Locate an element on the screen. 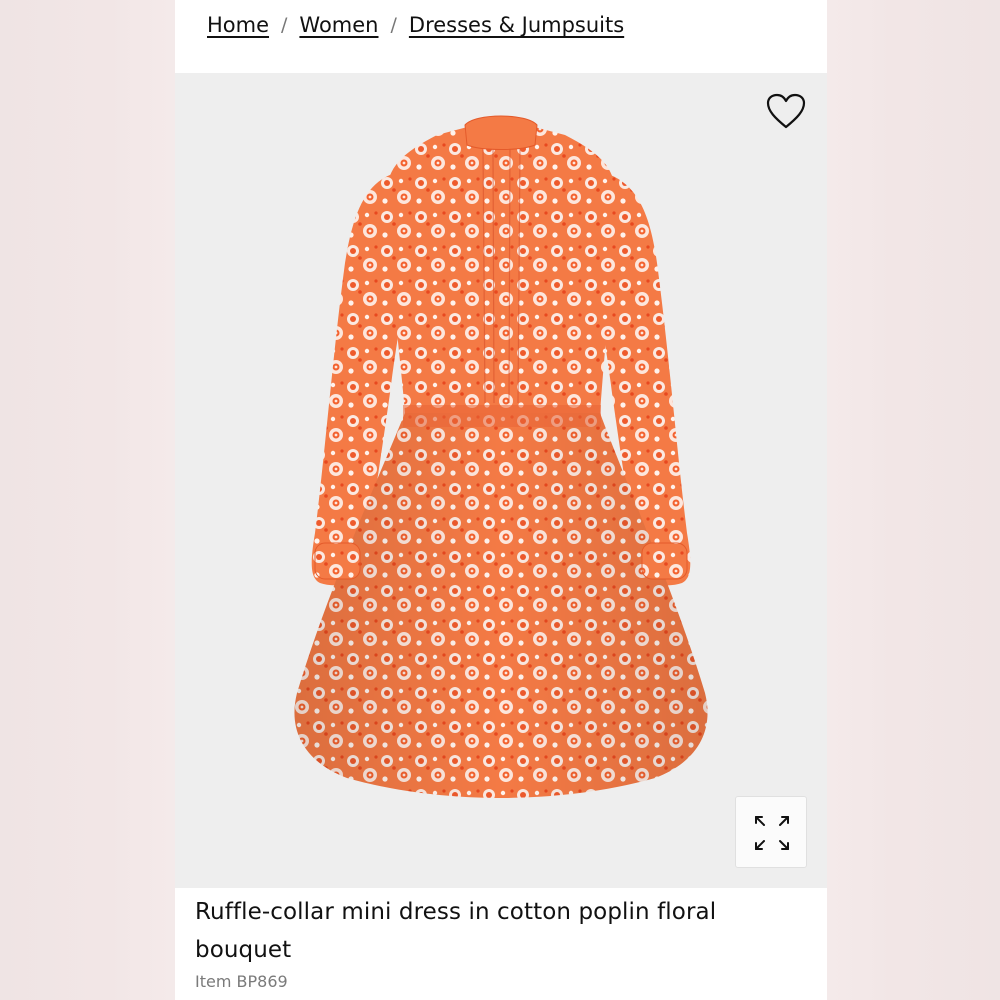 The height and width of the screenshot is (1000, 1000). breadcrumb-home-link: Home is located at coordinates (238, 25).